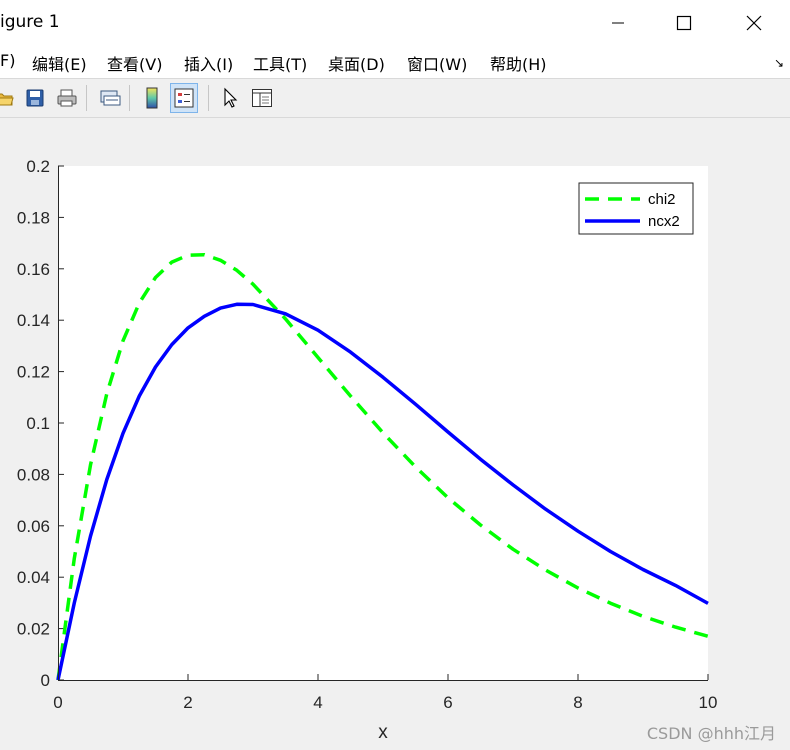  I want to click on x-tick-label: 6, so click(447, 702).